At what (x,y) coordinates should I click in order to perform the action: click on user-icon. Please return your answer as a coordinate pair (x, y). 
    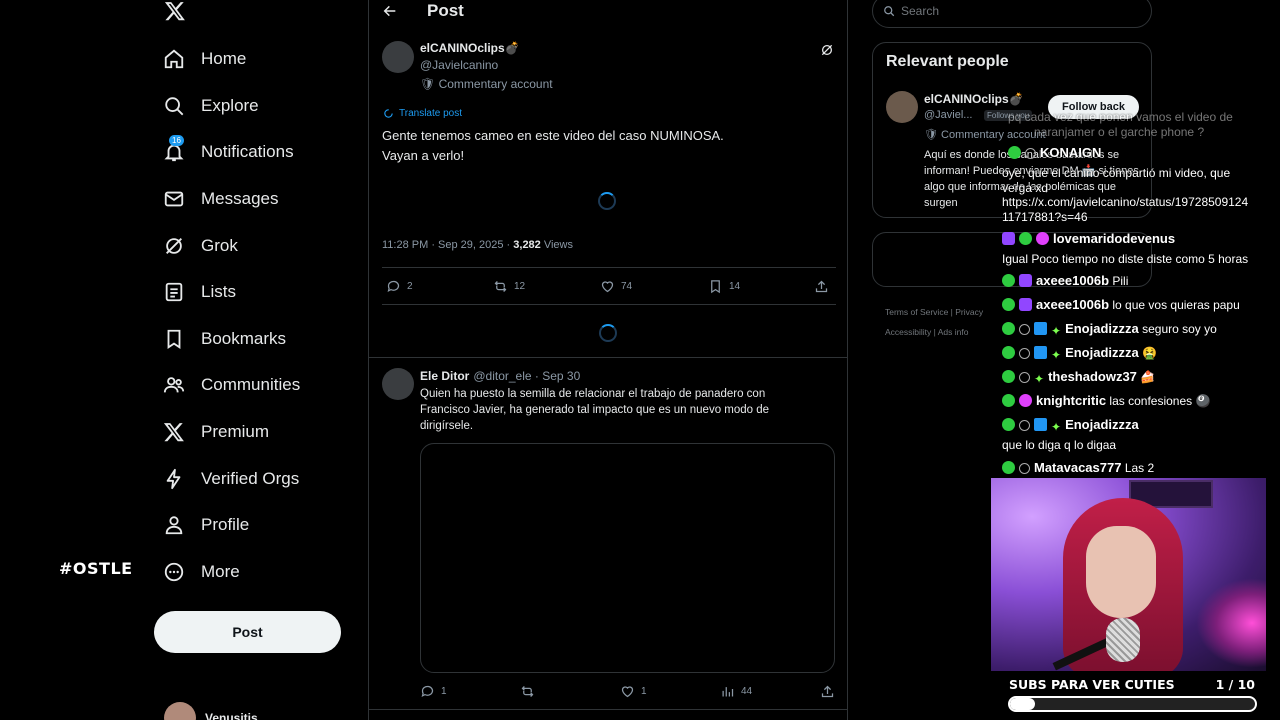
    Looking at the image, I should click on (174, 525).